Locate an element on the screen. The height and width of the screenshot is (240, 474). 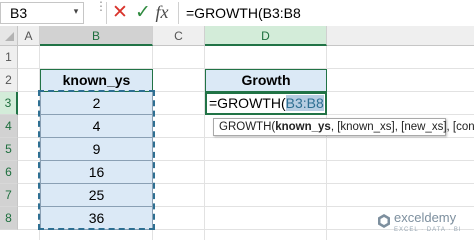
formula-input: =GROWTH(B3:B8 is located at coordinates (326, 13).